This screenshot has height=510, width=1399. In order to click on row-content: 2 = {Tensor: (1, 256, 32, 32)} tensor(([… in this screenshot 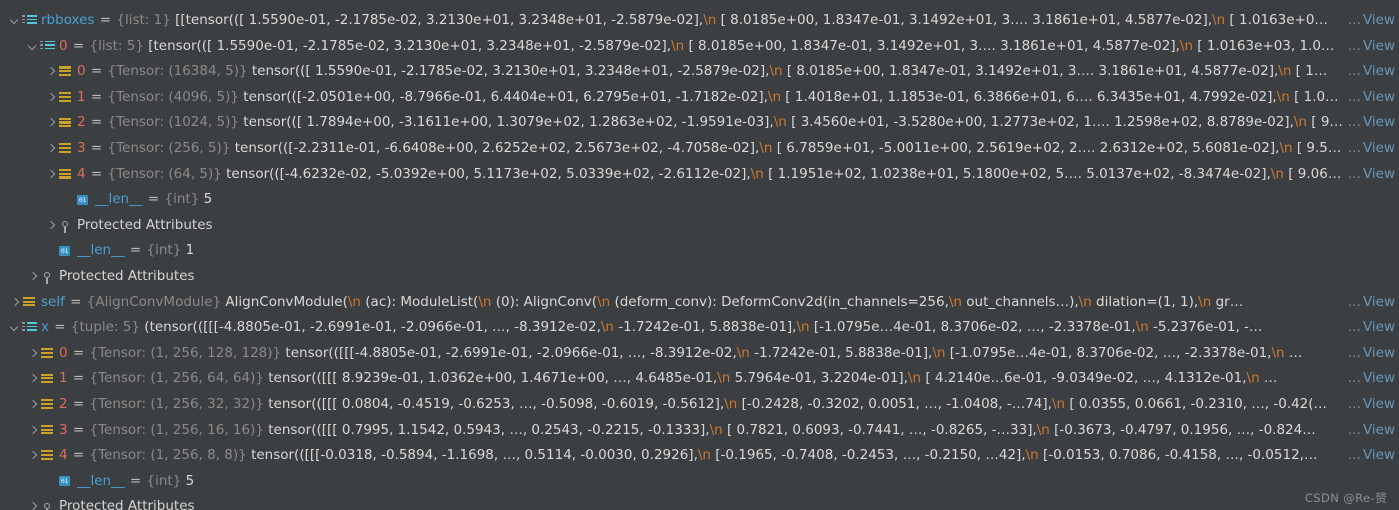, I will do `click(703, 405)`.